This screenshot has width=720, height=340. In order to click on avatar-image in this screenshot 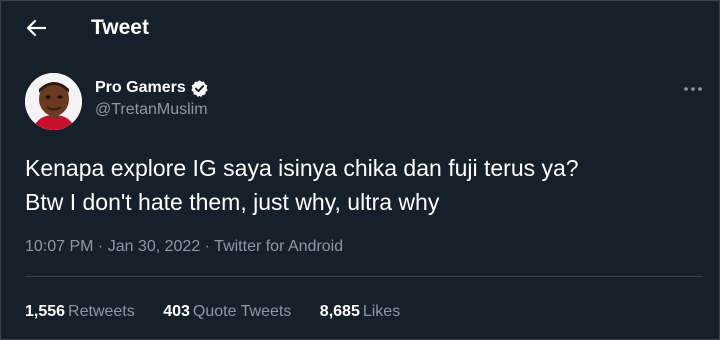, I will do `click(53, 101)`.